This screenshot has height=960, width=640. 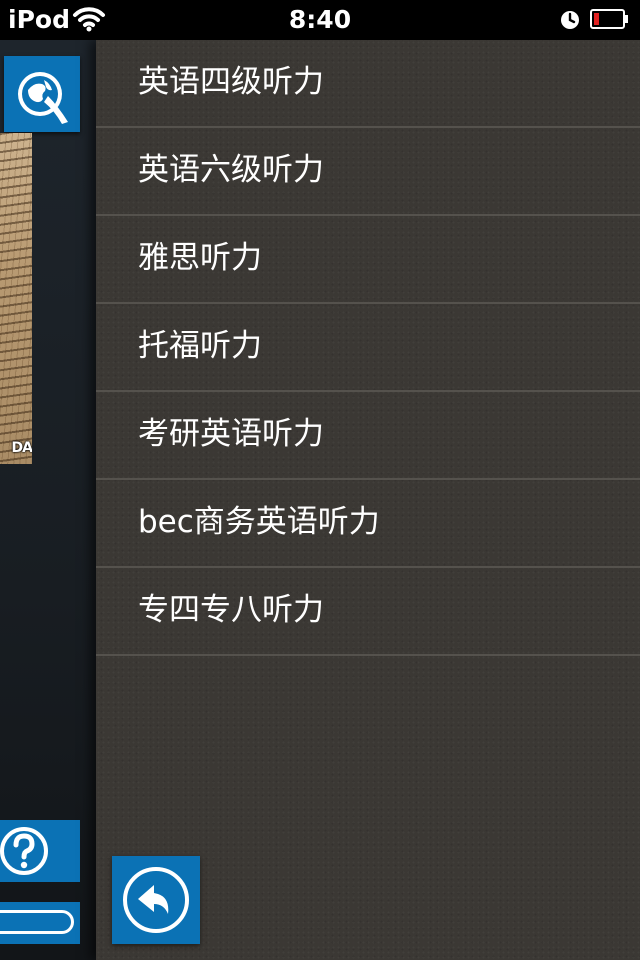 What do you see at coordinates (200, 258) in the screenshot?
I see `menu-item-label: 雅思听力` at bounding box center [200, 258].